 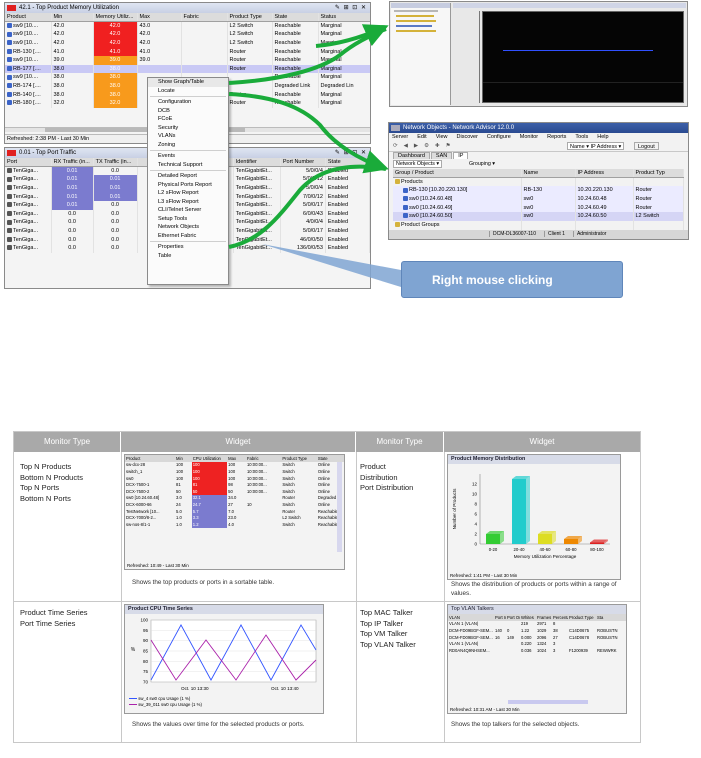 I want to click on table-row: RD0AN4Q9NHSEM... 0.036 1024 3 F1200939 REWWRK, so click(x=537, y=650).